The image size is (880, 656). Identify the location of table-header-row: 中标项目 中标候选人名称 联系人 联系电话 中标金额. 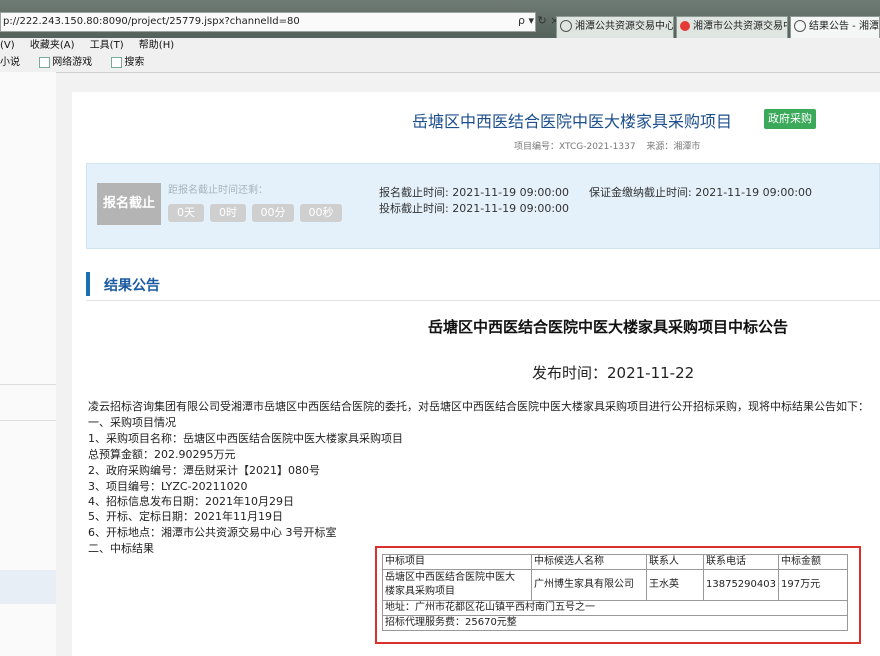
(615, 562).